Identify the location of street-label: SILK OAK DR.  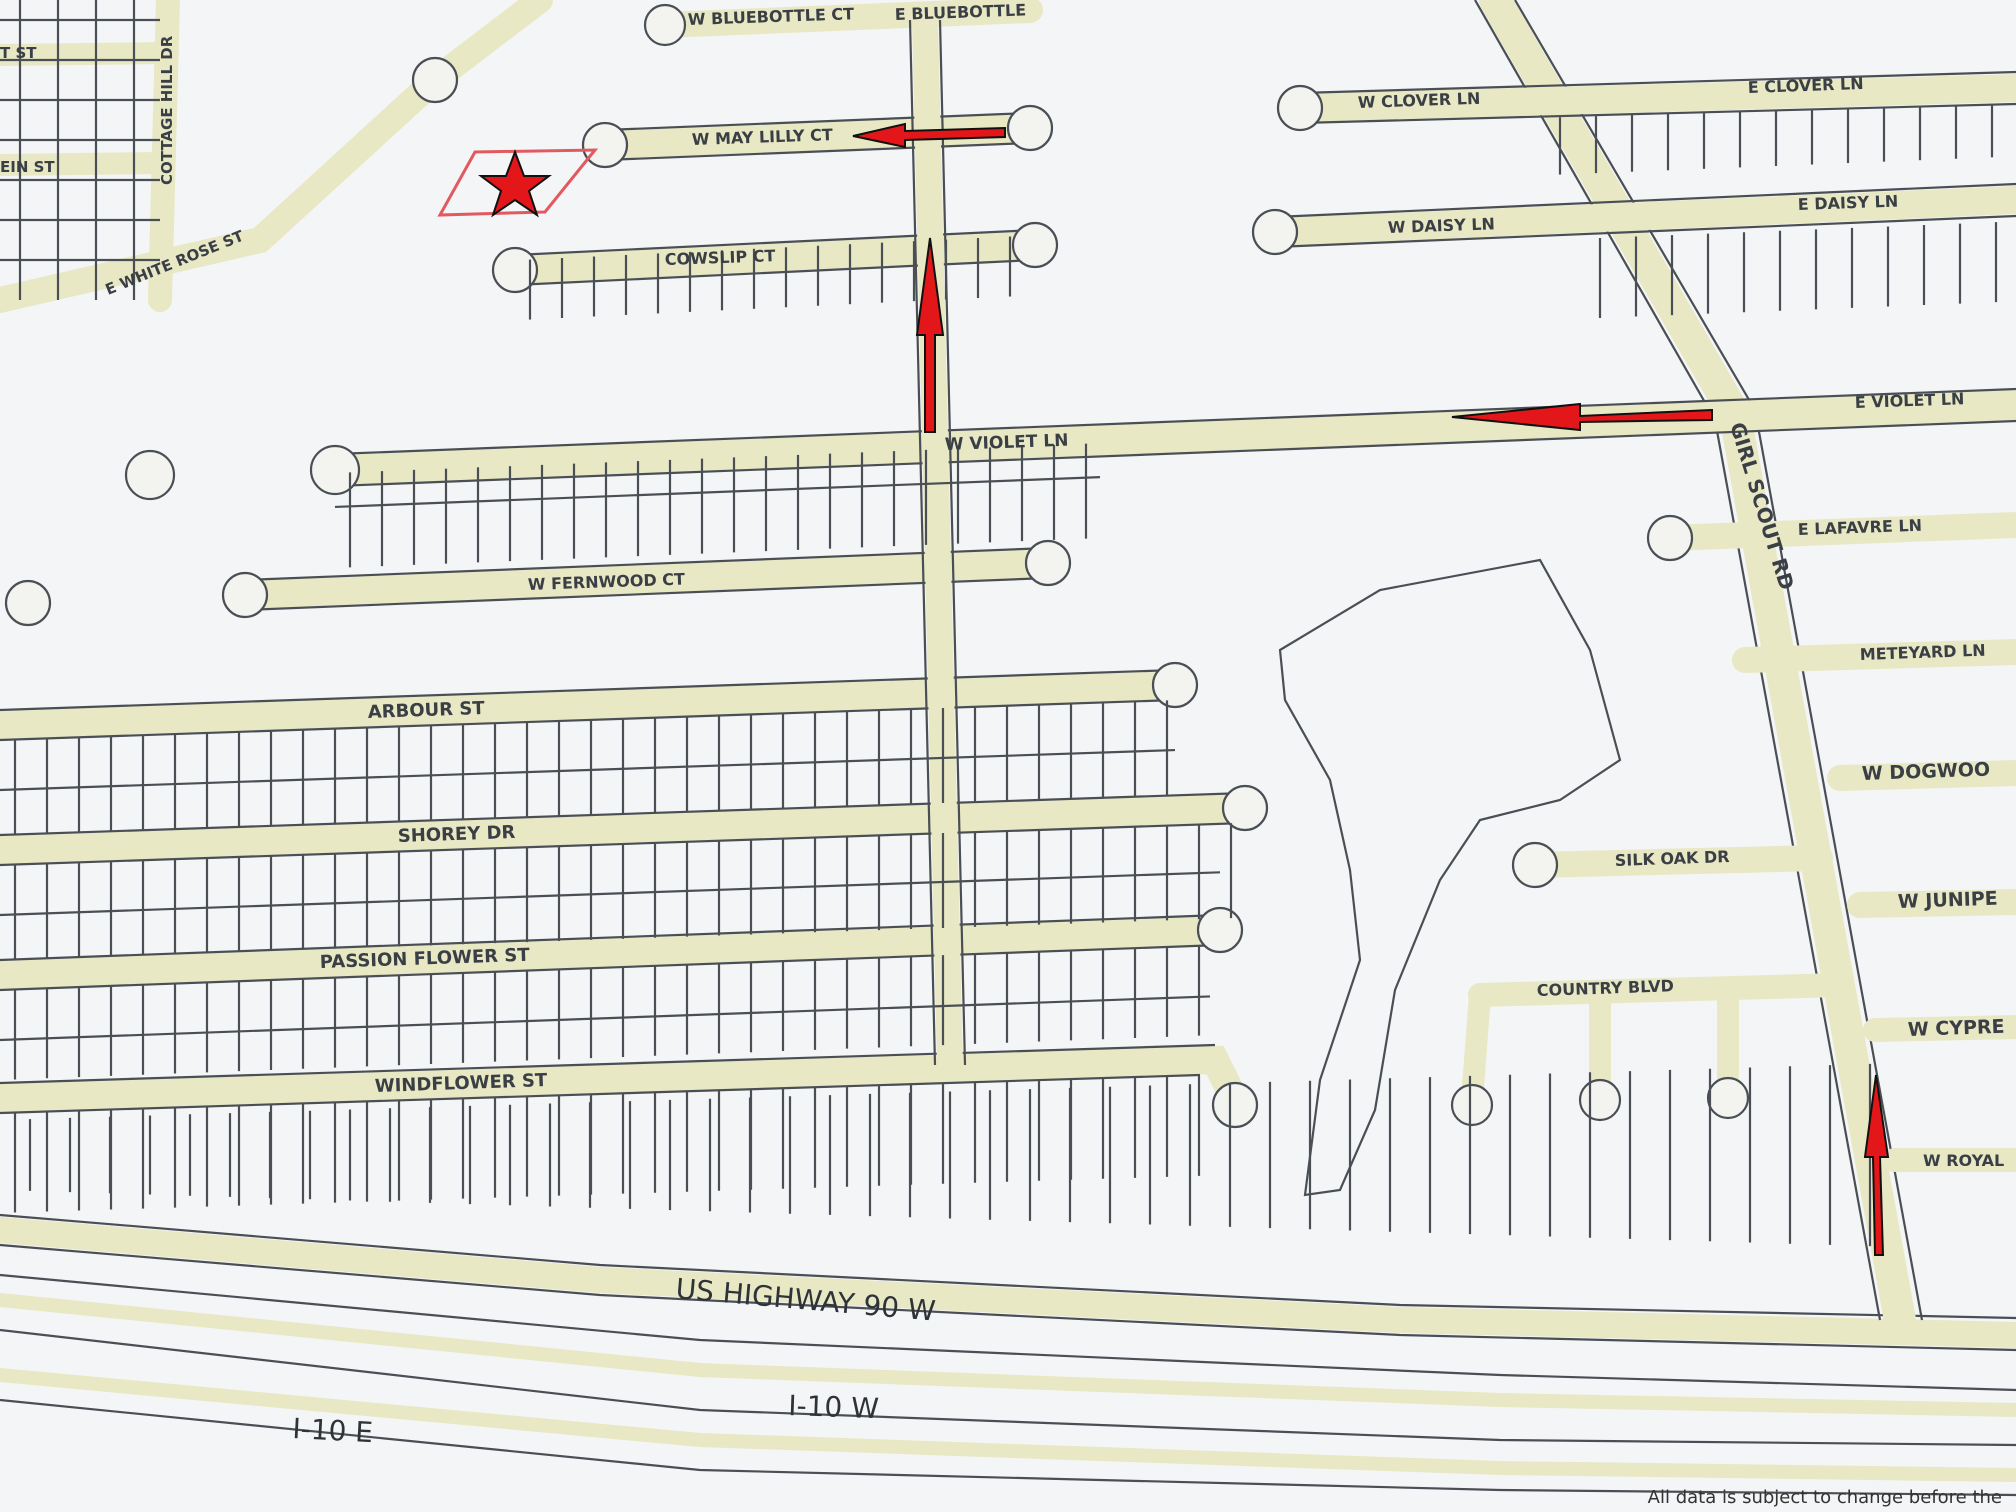
(1671, 858).